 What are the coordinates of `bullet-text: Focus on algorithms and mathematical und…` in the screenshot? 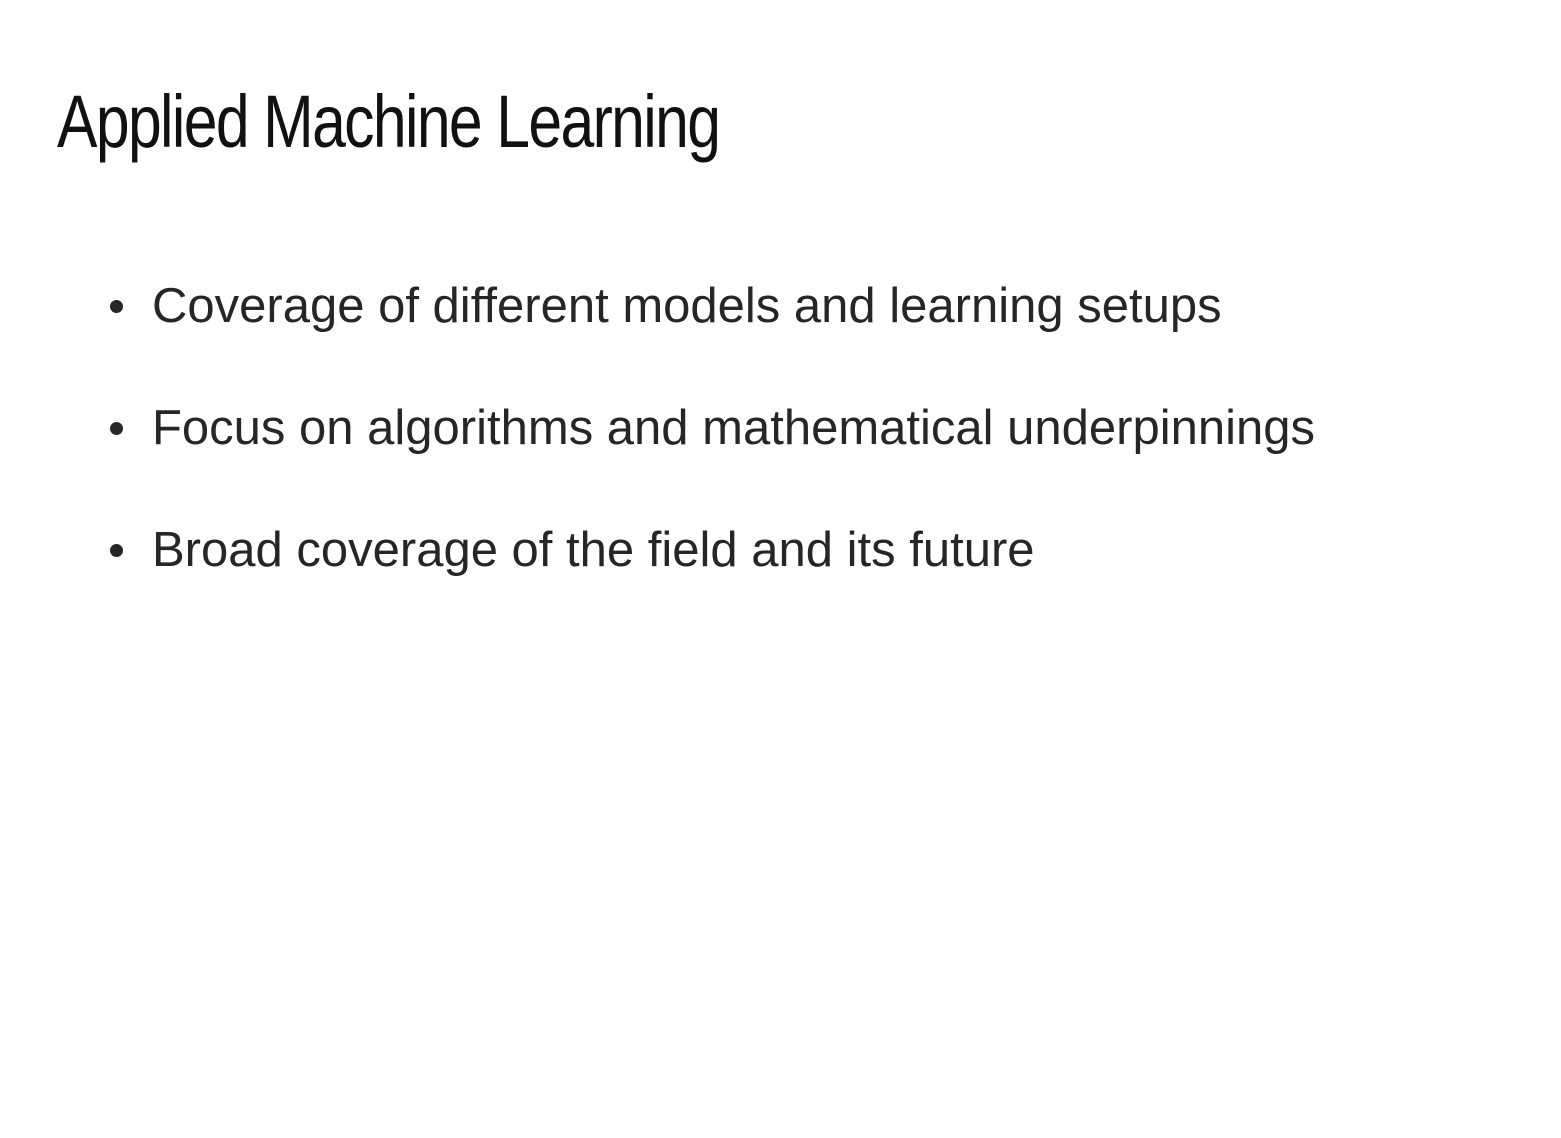 It's located at (734, 428).